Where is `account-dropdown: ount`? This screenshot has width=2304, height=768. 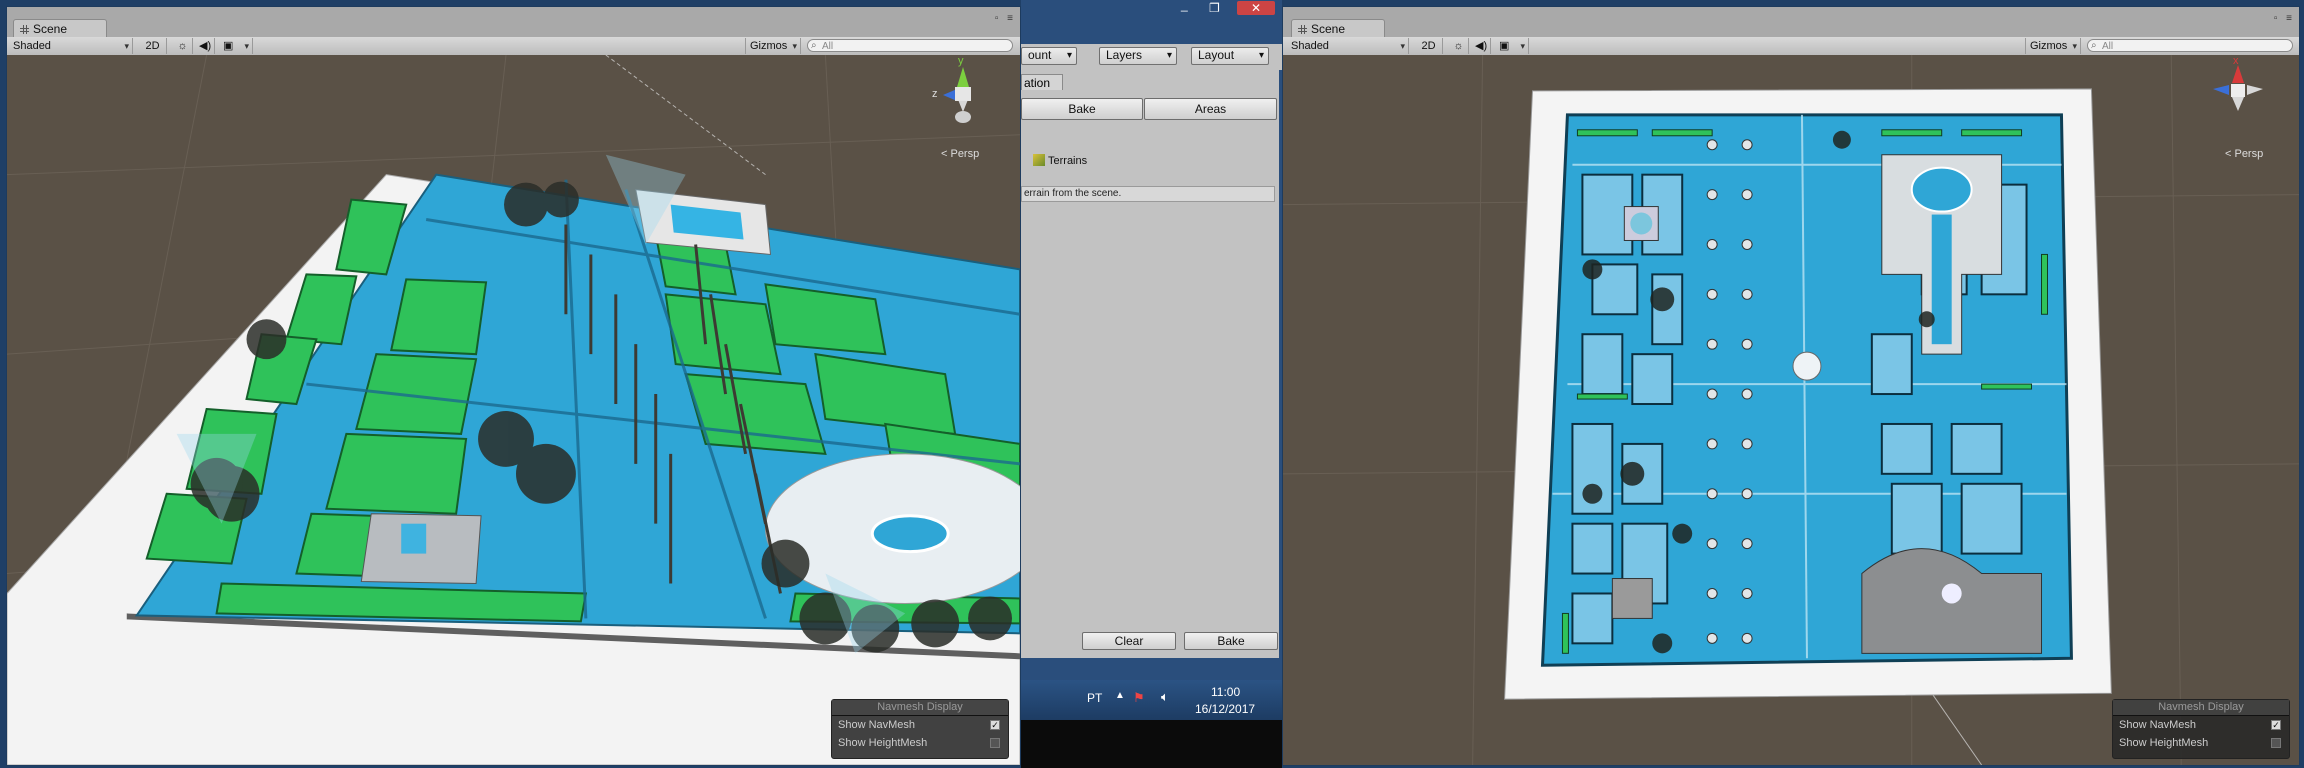 account-dropdown: ount is located at coordinates (1049, 56).